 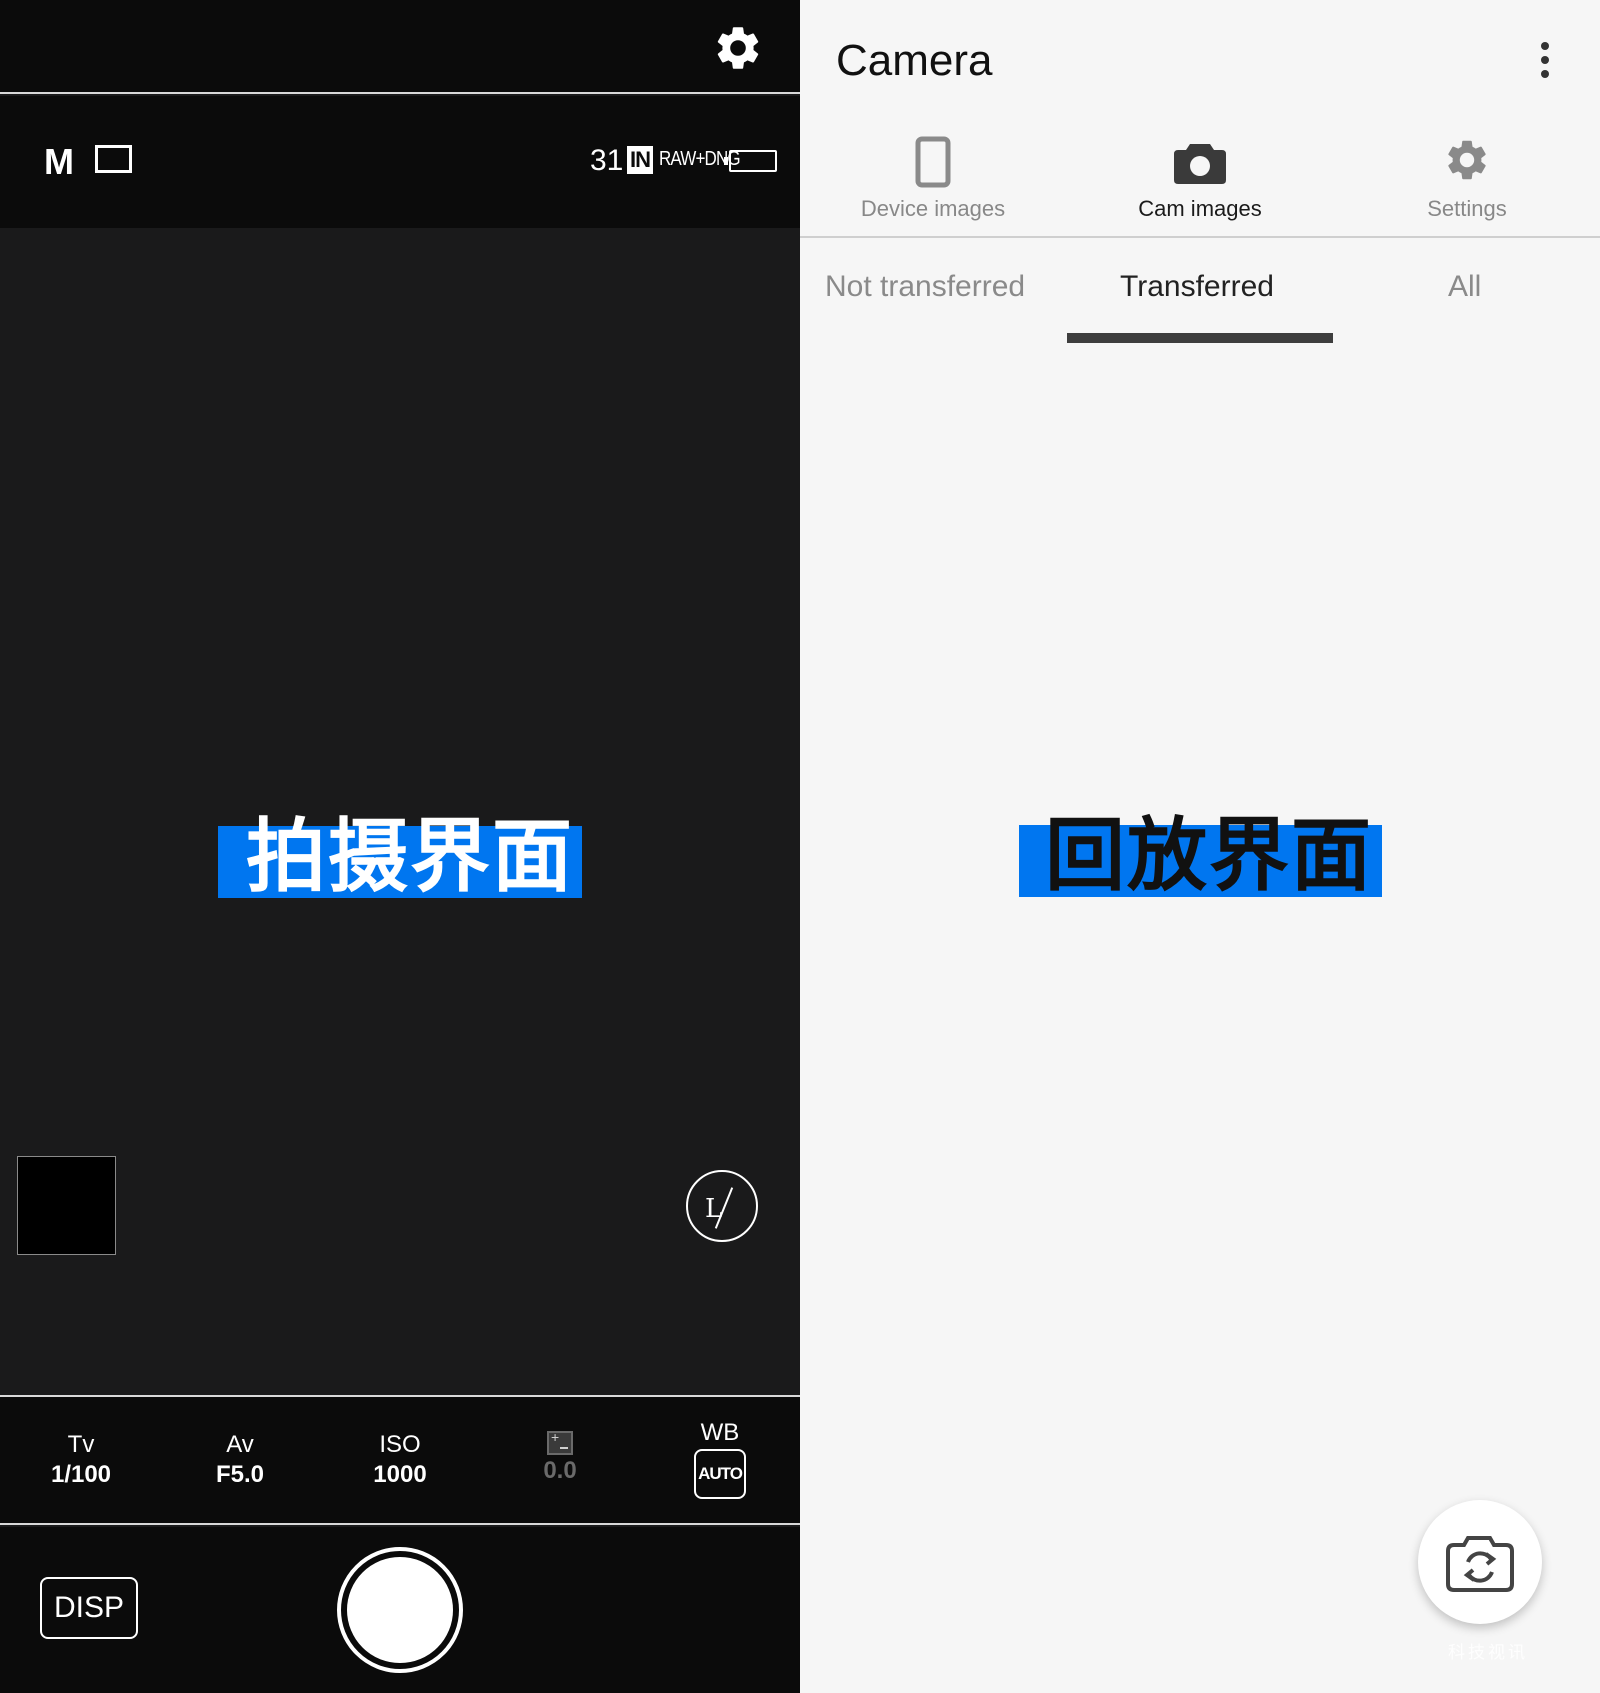 What do you see at coordinates (914, 60) in the screenshot?
I see `app-title: Camera` at bounding box center [914, 60].